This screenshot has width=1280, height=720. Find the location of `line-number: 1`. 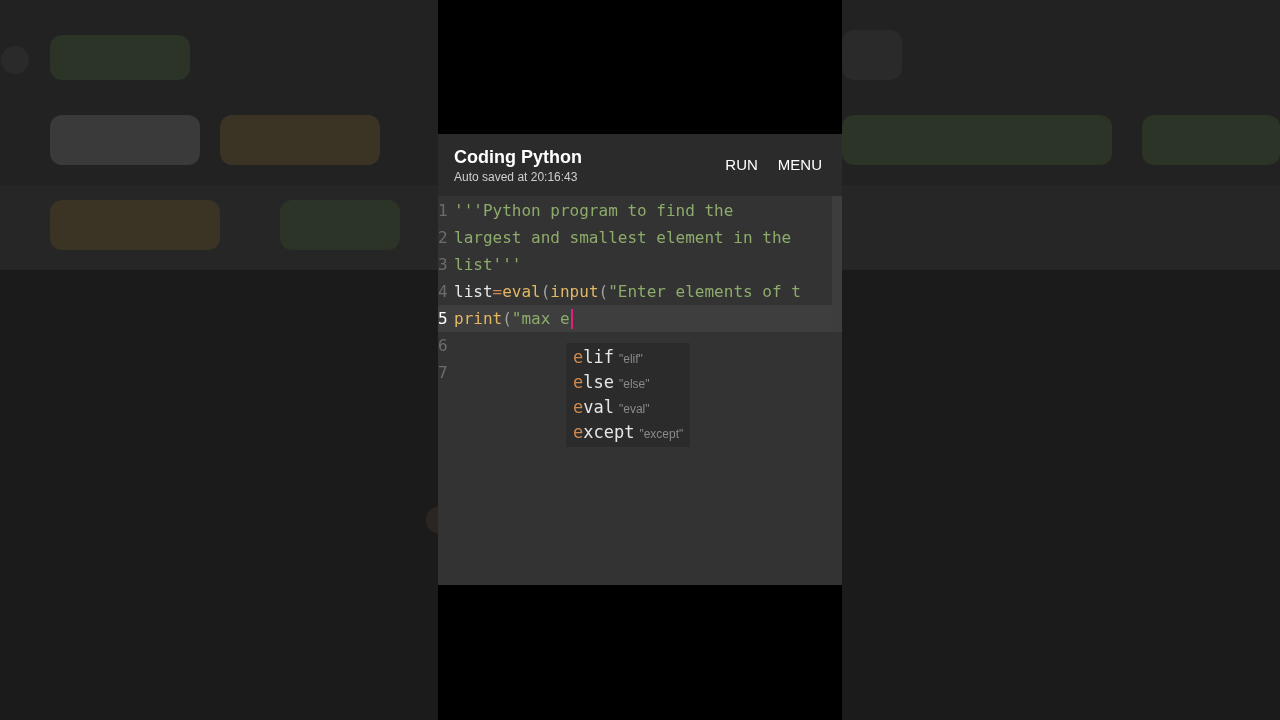

line-number: 1 is located at coordinates (443, 210).